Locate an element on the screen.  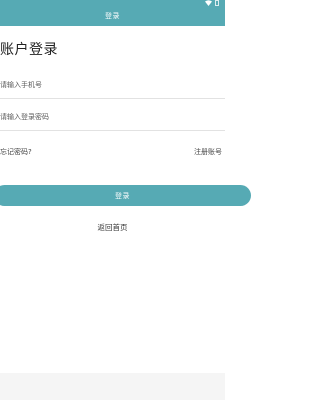
forgot-password-link: 忘记密码? is located at coordinates (16, 152).